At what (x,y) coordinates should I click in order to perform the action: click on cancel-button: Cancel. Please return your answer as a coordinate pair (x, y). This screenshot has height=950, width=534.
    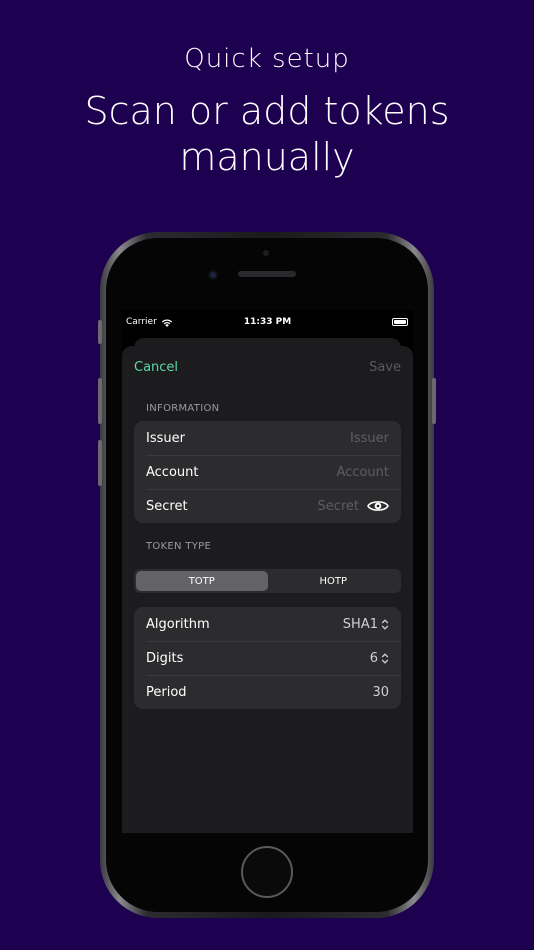
    Looking at the image, I should click on (156, 367).